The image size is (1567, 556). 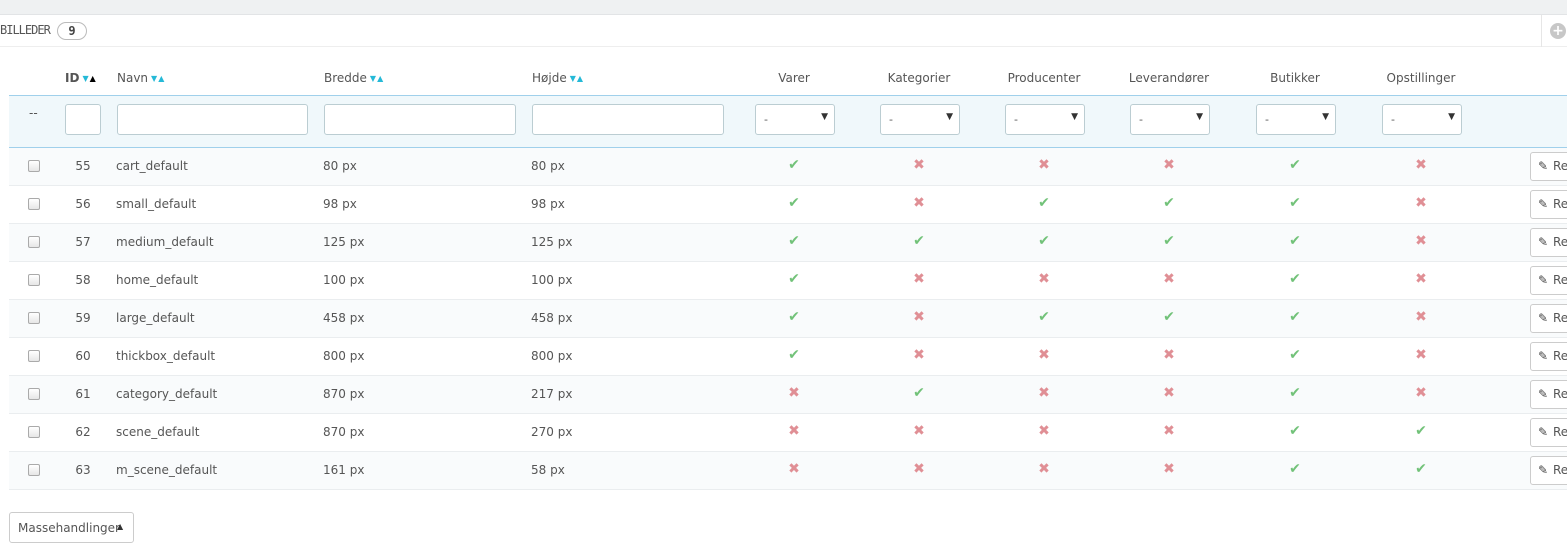 I want to click on table-row: 56 small_default 98 px 98 px ✔ ✖ ✔ ✔ ✔ ✖ ✎ Re, so click(x=788, y=205).